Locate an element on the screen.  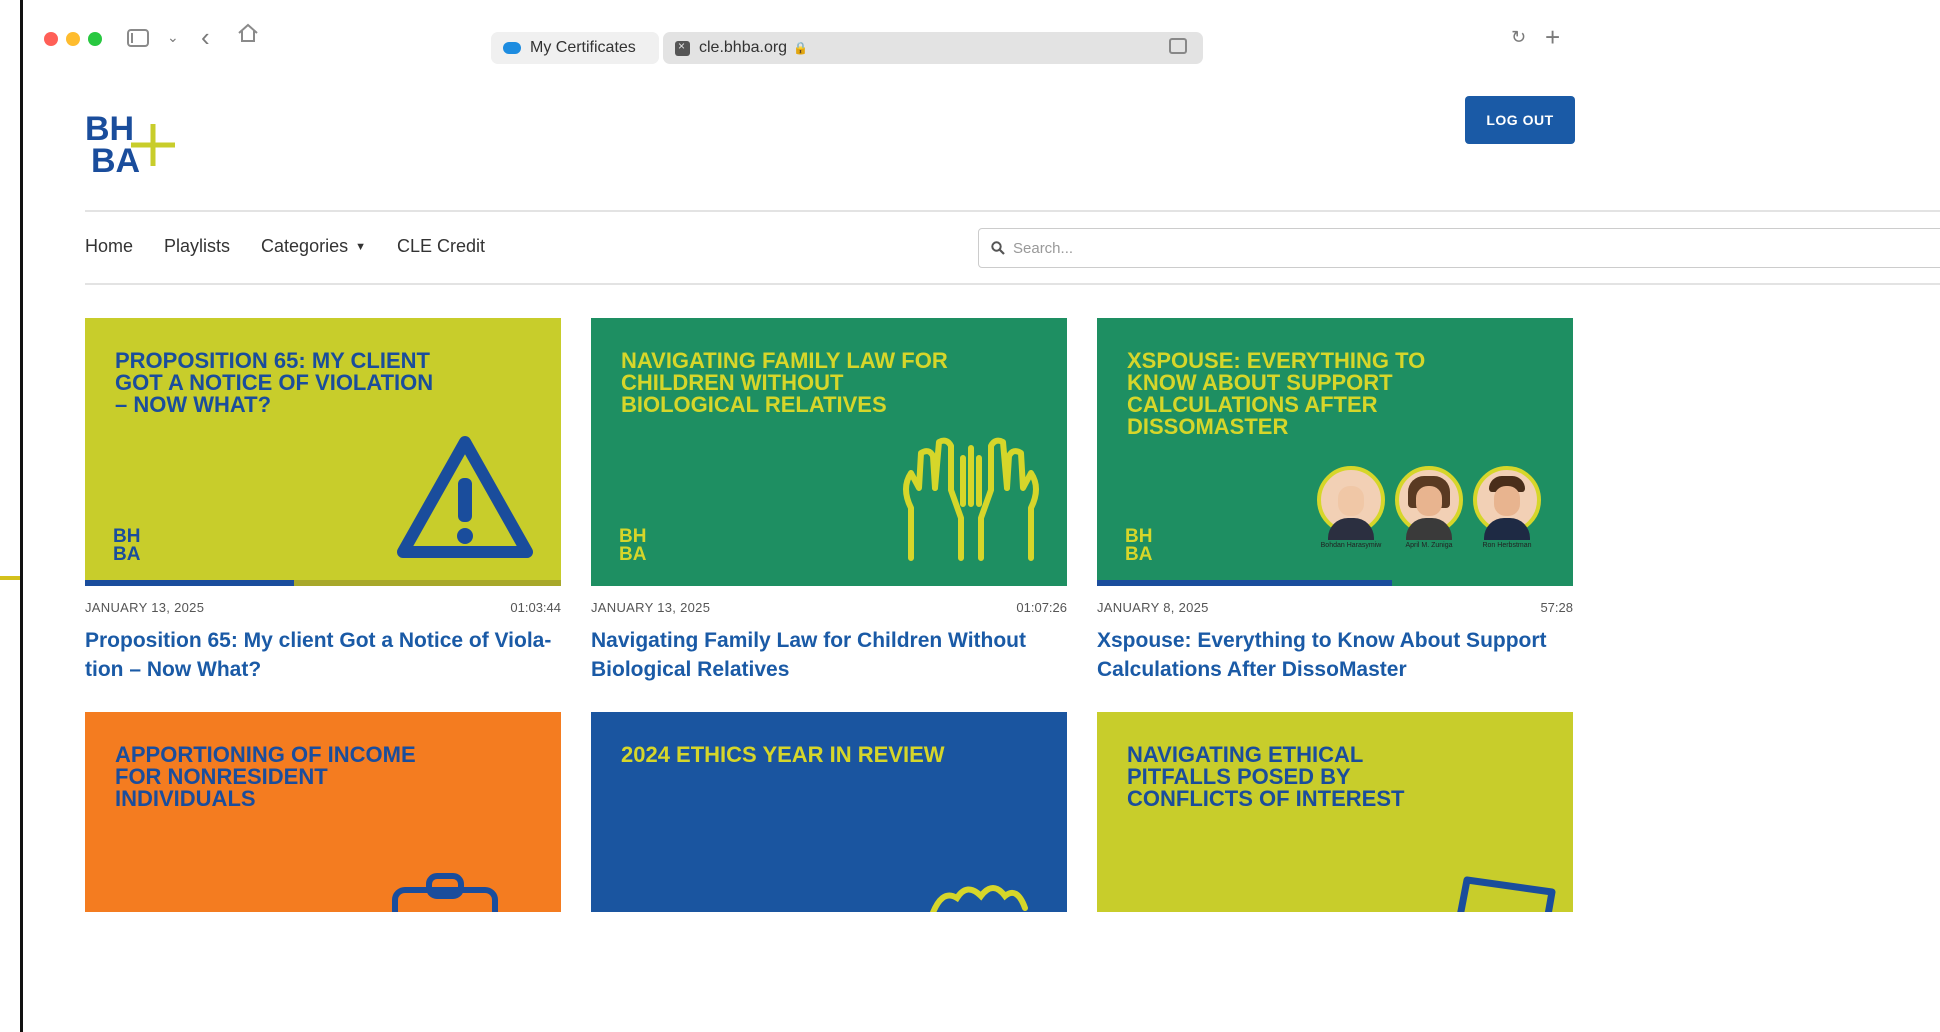
nav-categories: Categories ▼ is located at coordinates (313, 246).